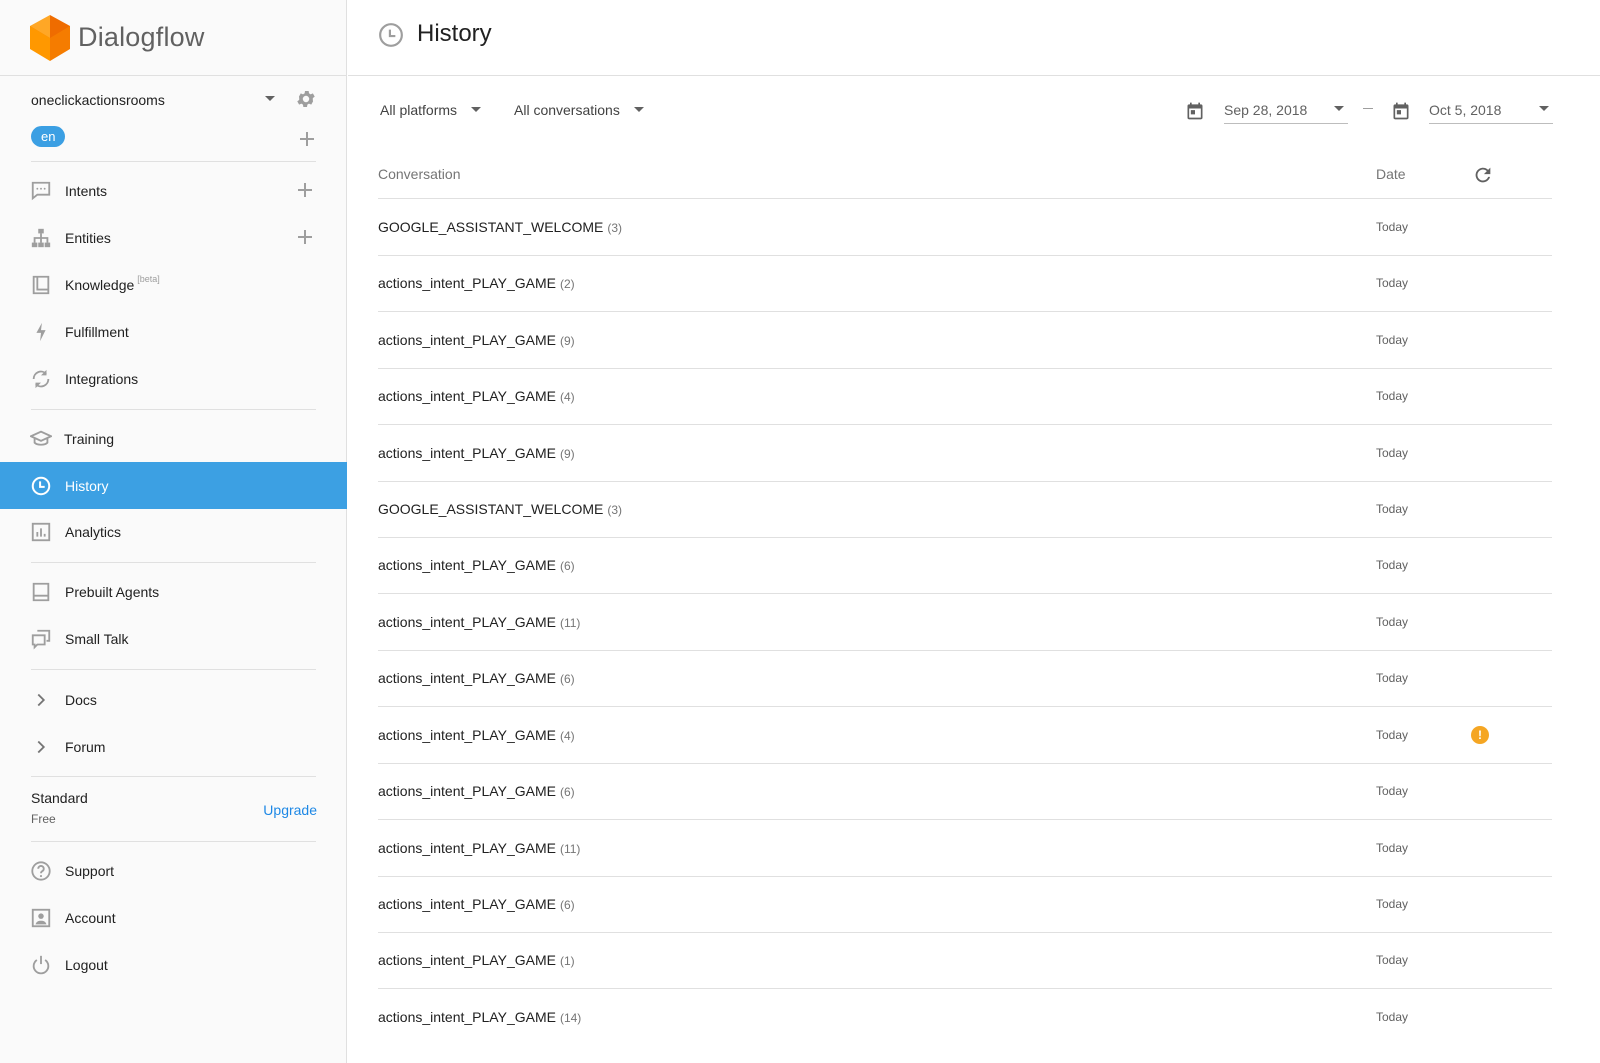 This screenshot has width=1600, height=1063. I want to click on sidebar-item-prebuilt-agents: Prebuilt Agents, so click(173, 591).